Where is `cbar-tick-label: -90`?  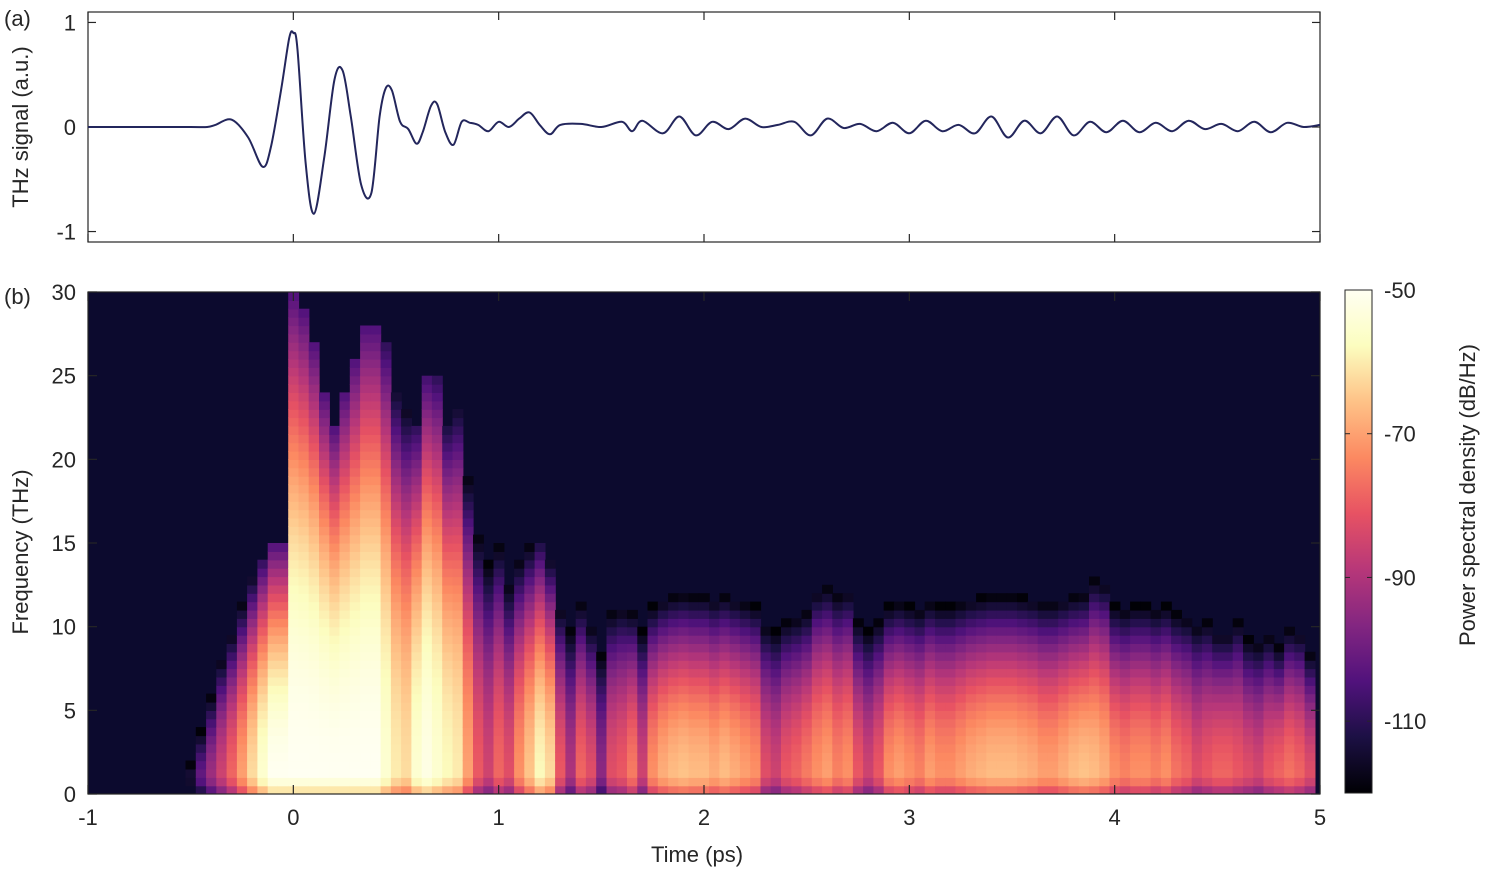 cbar-tick-label: -90 is located at coordinates (1400, 577).